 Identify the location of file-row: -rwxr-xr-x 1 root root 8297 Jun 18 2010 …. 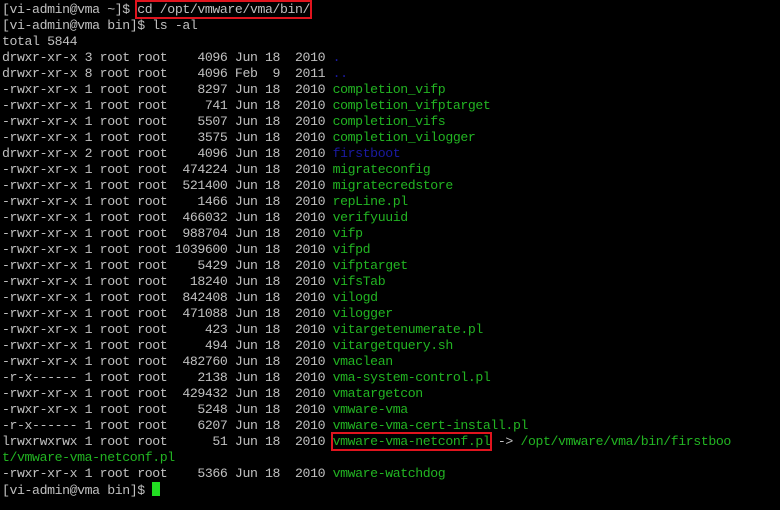
(224, 90).